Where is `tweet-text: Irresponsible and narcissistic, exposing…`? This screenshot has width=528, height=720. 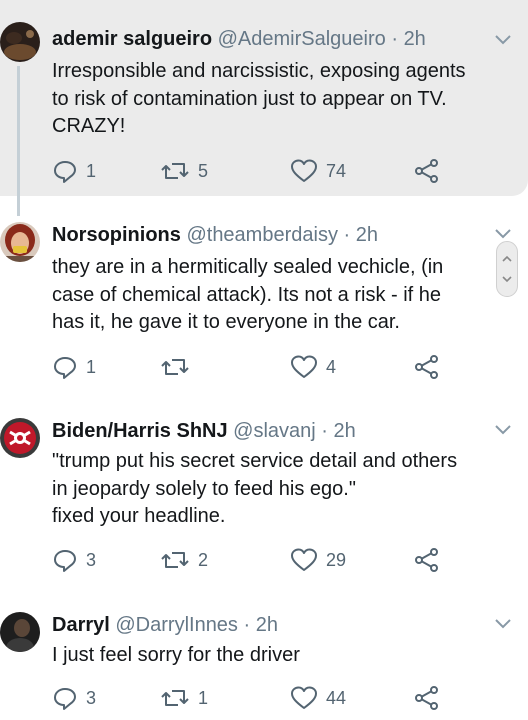
tweet-text: Irresponsible and narcissistic, exposing… is located at coordinates (280, 99).